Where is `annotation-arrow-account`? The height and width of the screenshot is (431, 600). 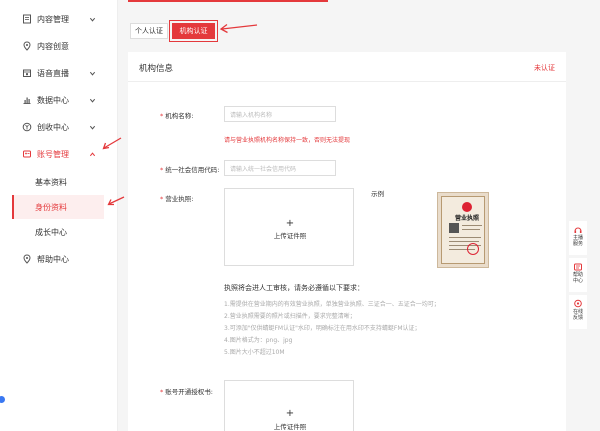
annotation-arrow-account is located at coordinates (112, 143).